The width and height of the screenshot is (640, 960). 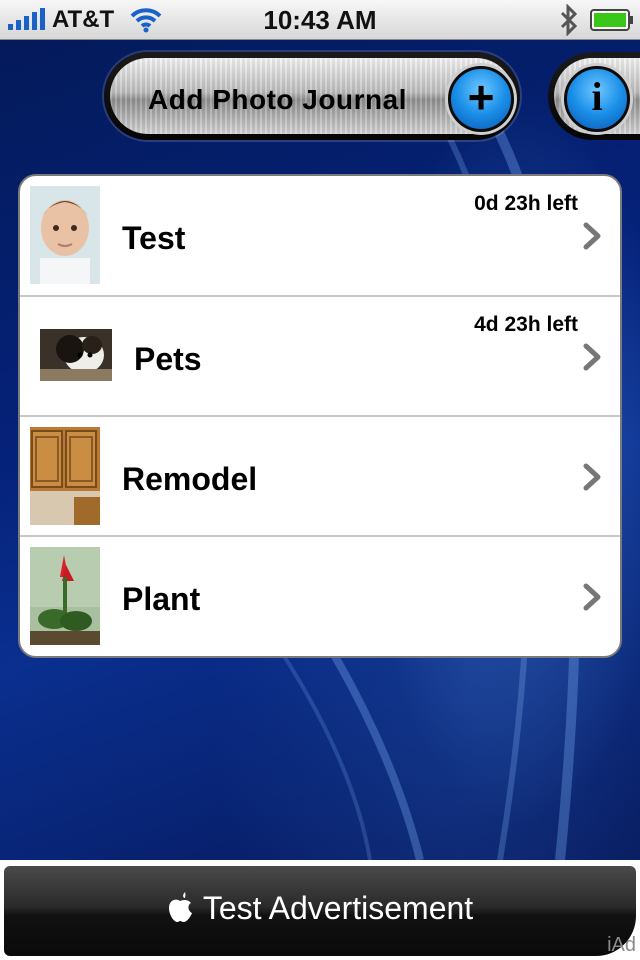 I want to click on list-item-pets: Pets 4d 23h left, so click(x=320, y=357).